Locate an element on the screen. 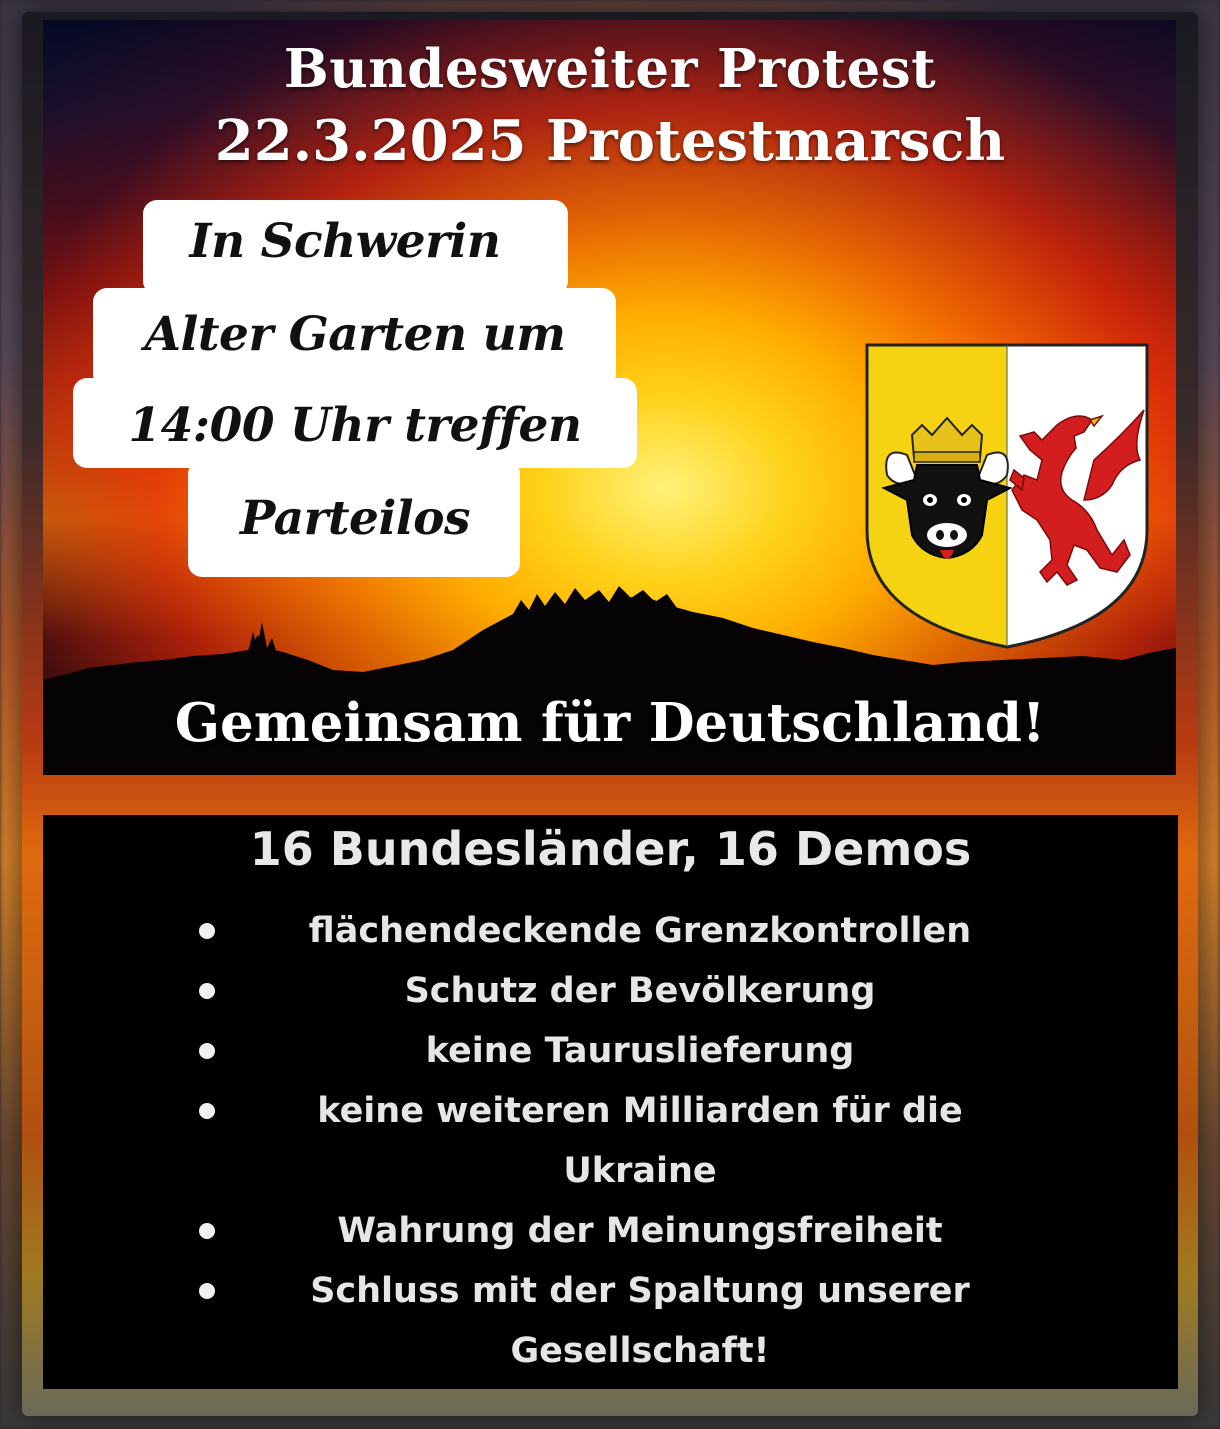 This screenshot has width=1220, height=1429. demand-item-continued: Ukraine is located at coordinates (640, 1171).